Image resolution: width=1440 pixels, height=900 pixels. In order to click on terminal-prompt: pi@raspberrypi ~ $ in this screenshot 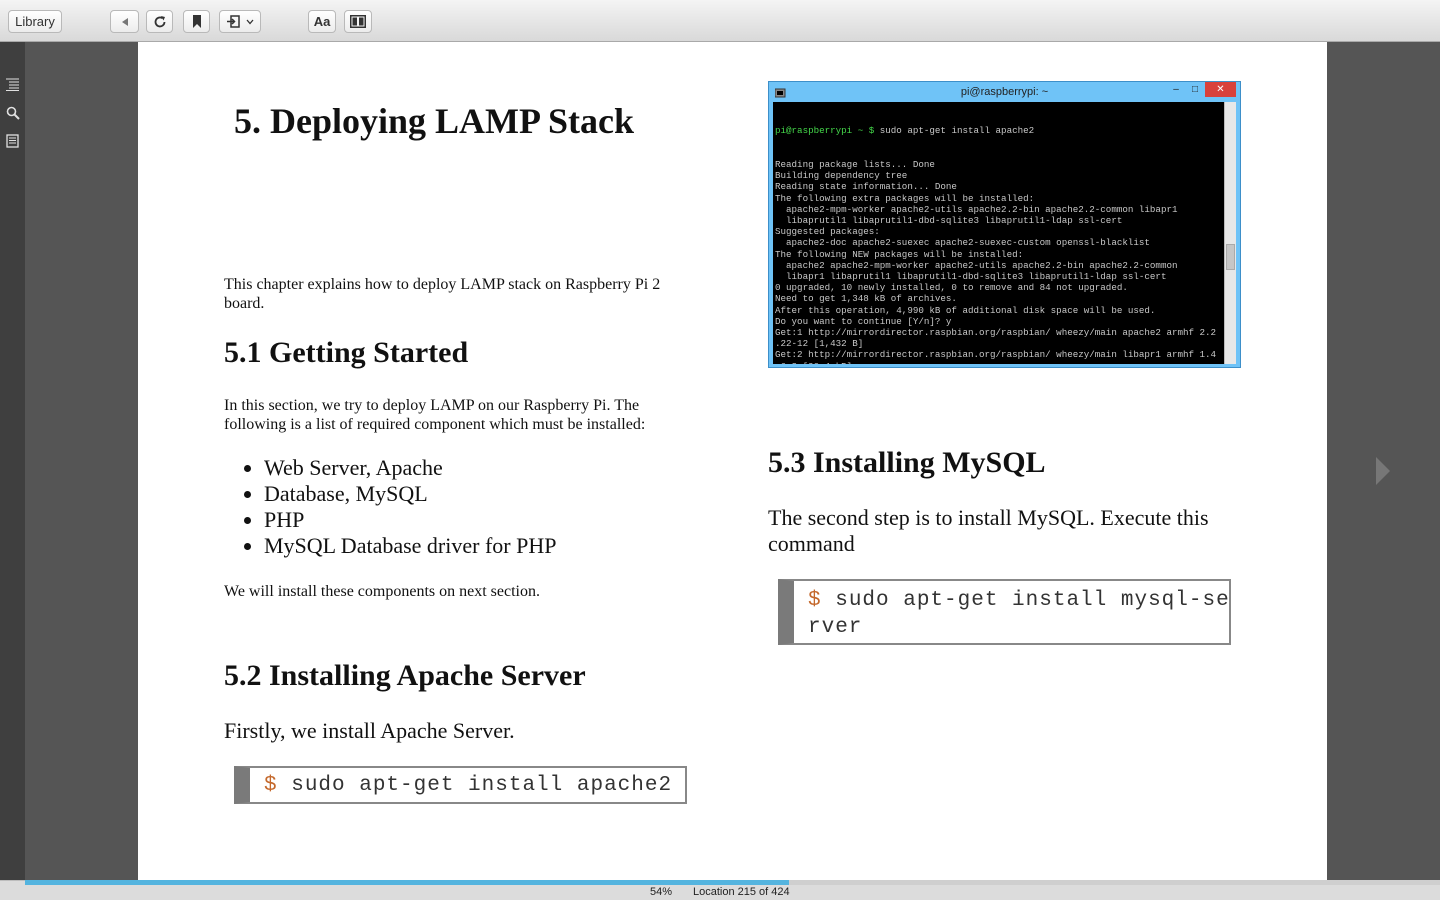, I will do `click(825, 131)`.